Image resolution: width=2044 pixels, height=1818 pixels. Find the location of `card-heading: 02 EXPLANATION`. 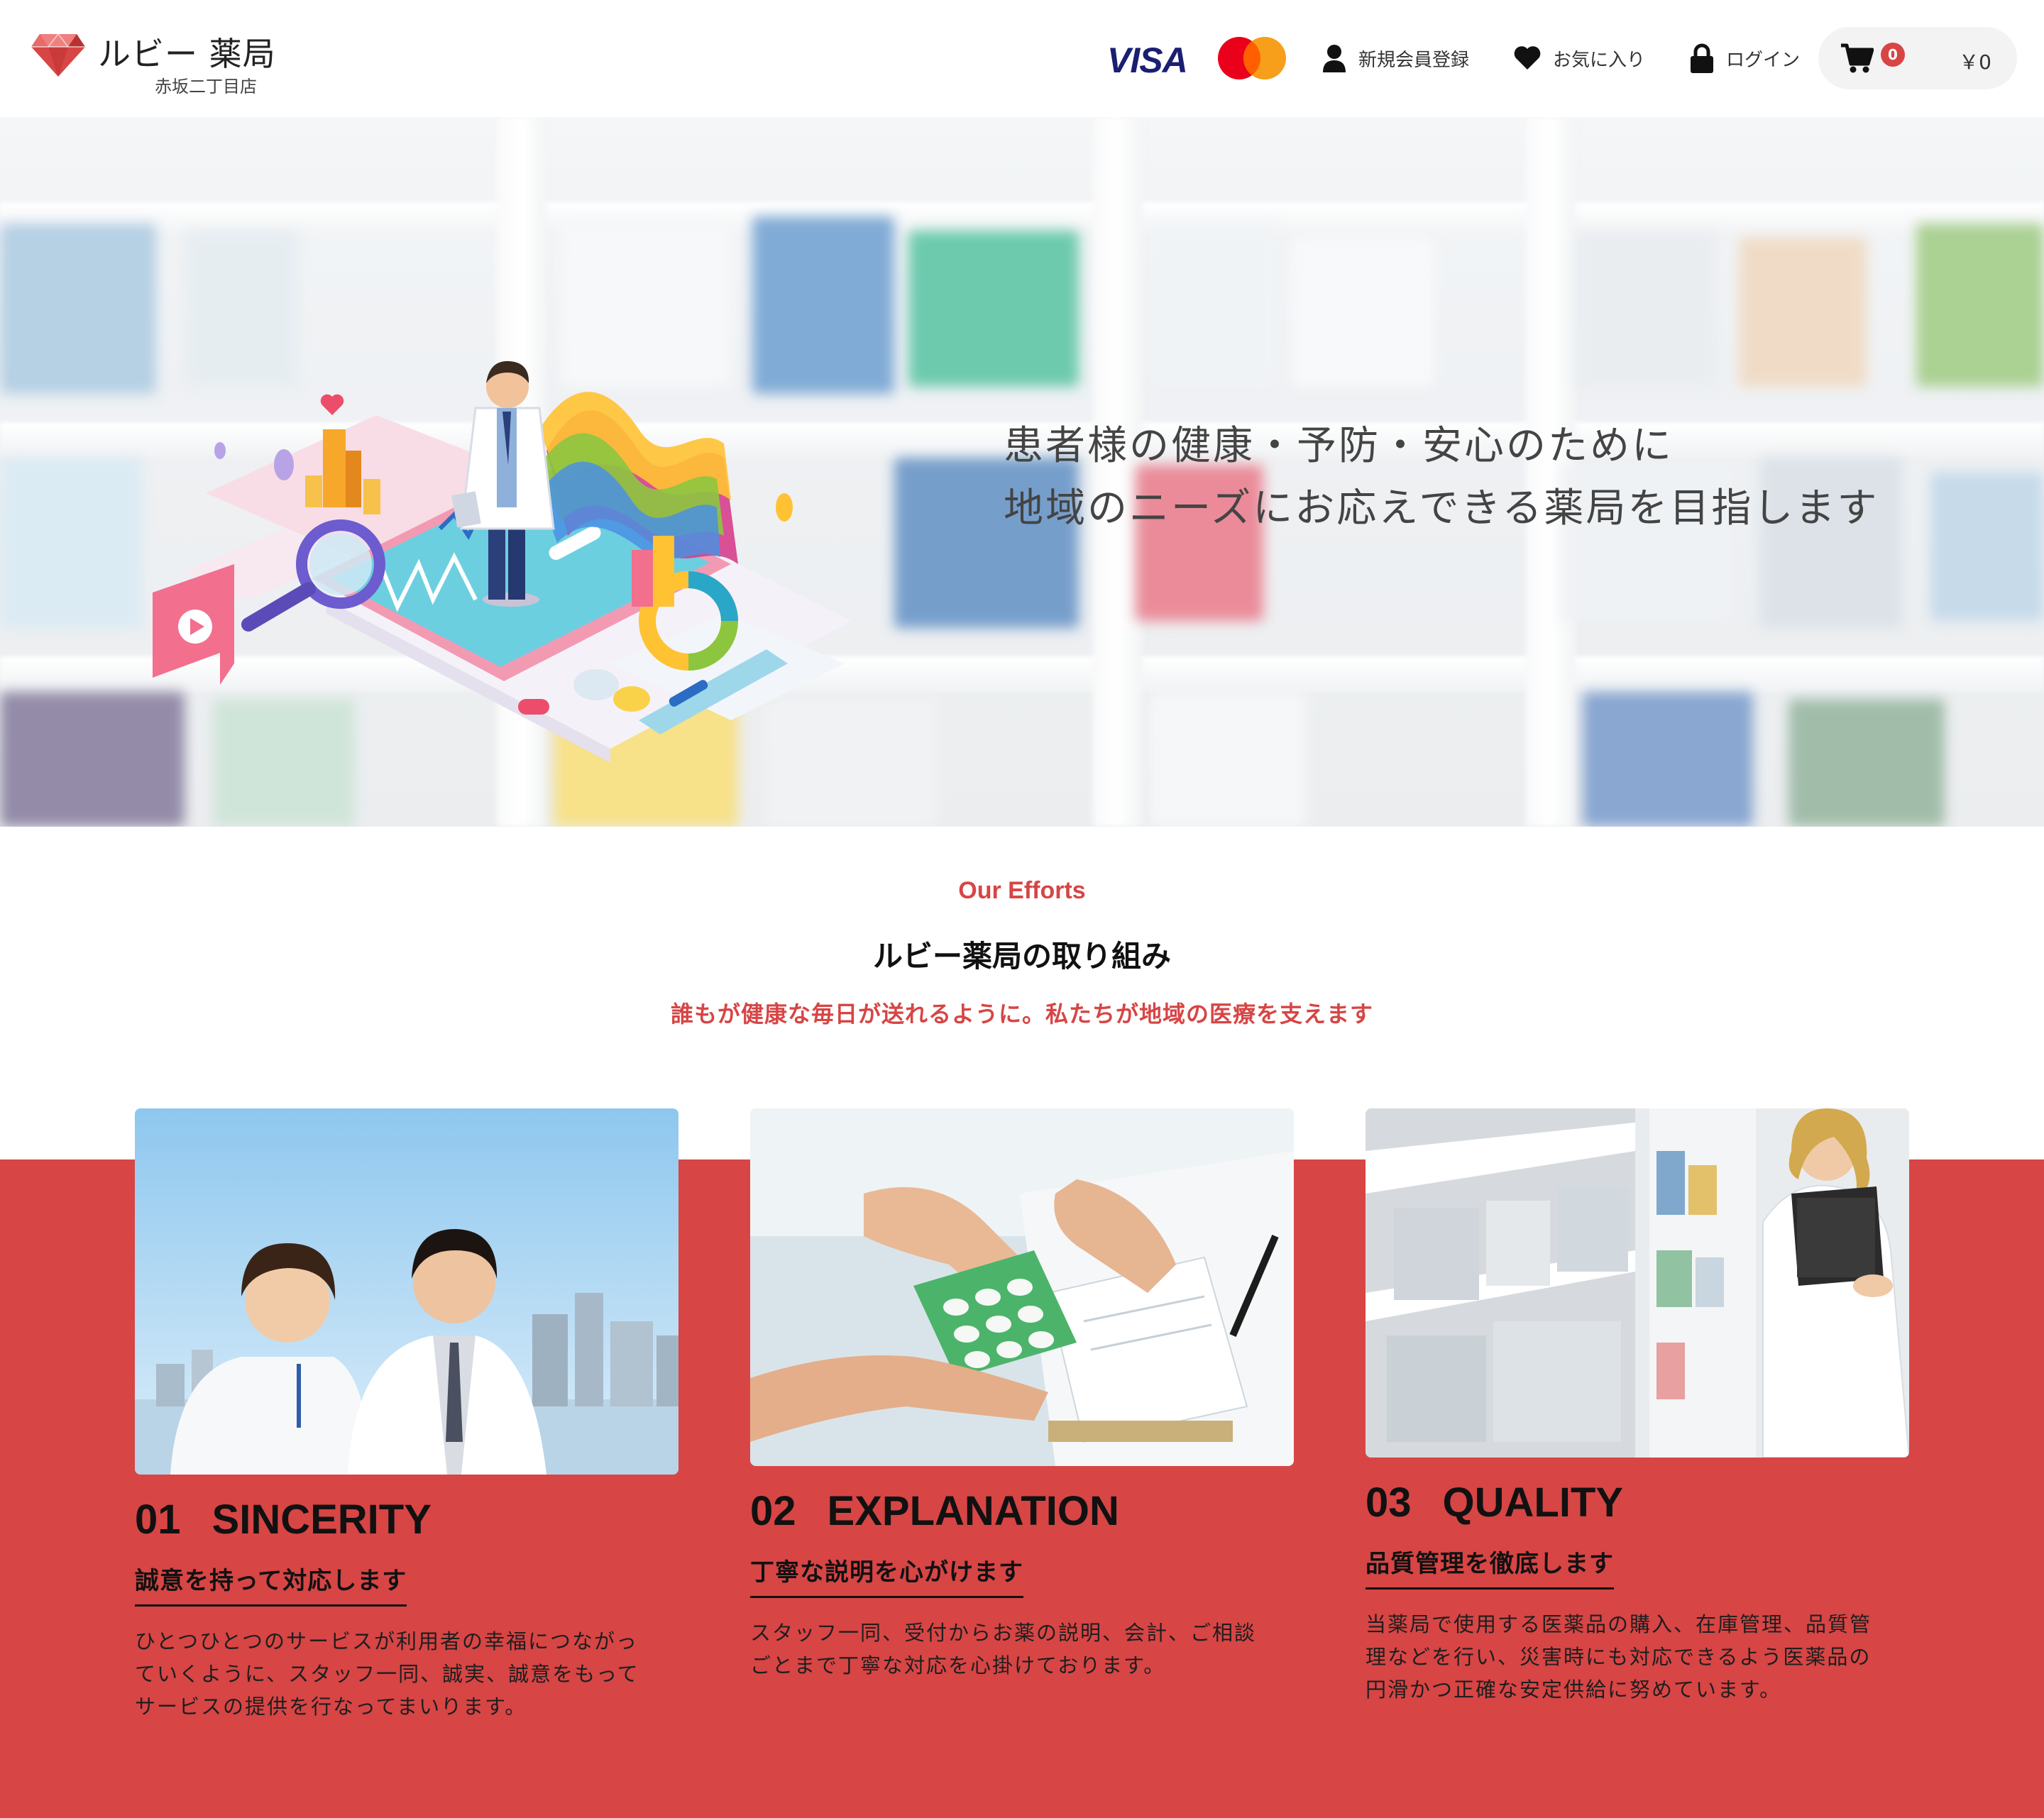

card-heading: 02 EXPLANATION is located at coordinates (934, 1511).